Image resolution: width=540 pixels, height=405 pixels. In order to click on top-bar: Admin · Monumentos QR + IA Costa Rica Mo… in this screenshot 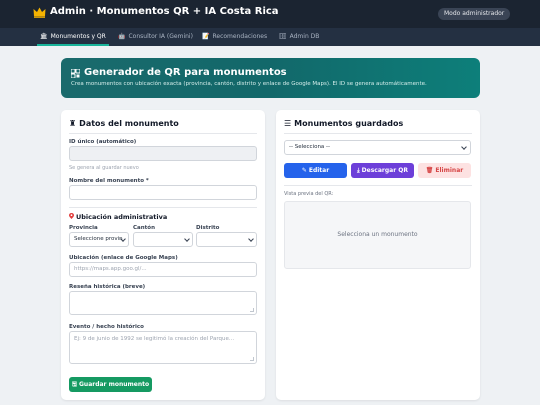, I will do `click(270, 14)`.